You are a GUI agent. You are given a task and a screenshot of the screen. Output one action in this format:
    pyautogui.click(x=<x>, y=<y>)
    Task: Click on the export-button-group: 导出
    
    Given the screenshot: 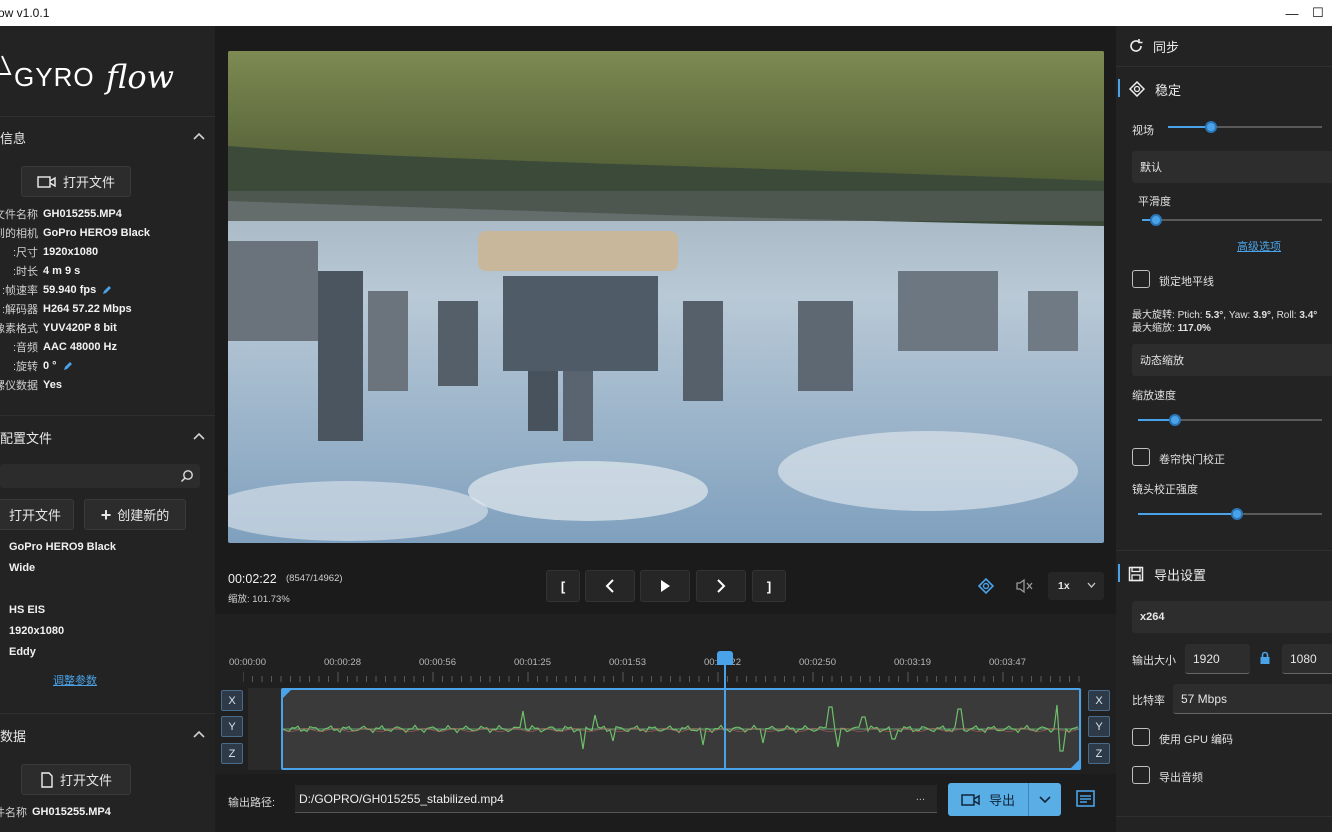 What is the action you would take?
    pyautogui.click(x=1004, y=799)
    